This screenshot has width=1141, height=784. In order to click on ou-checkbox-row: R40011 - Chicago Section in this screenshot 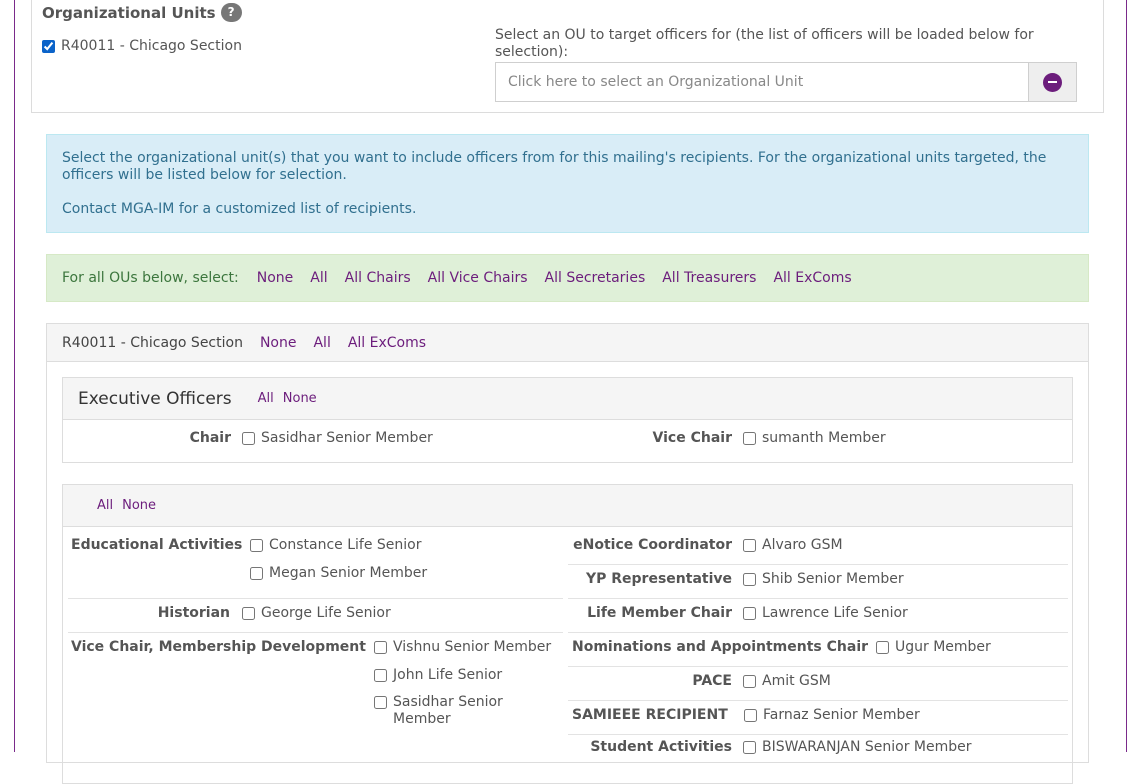, I will do `click(142, 46)`.